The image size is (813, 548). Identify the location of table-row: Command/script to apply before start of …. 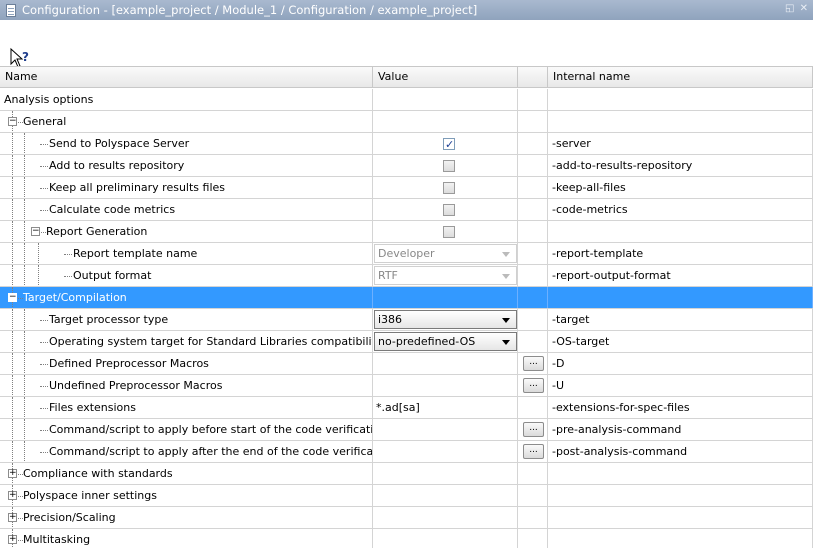
(406, 430).